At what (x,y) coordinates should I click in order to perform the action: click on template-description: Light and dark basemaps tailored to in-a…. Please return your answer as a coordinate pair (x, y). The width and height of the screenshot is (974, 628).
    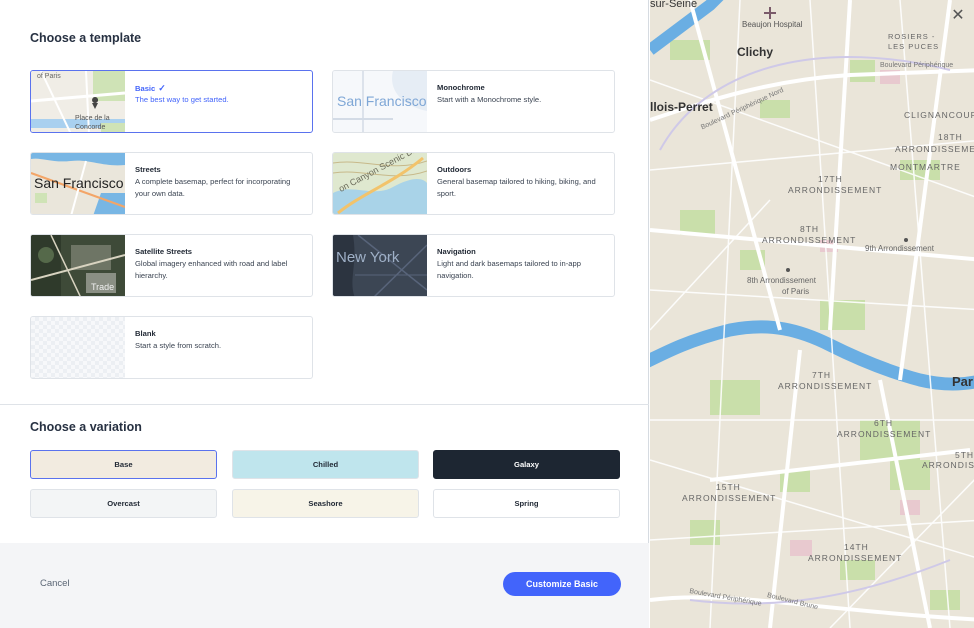
    Looking at the image, I should click on (509, 269).